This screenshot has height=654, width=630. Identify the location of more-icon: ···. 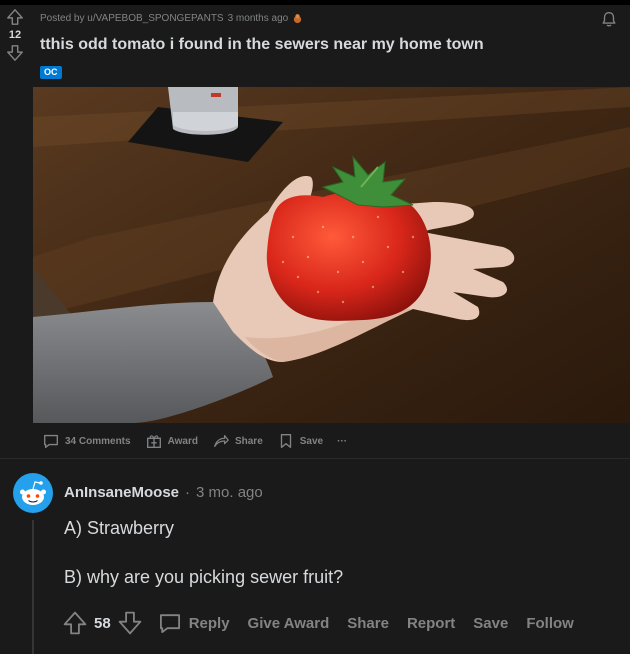
(342, 441).